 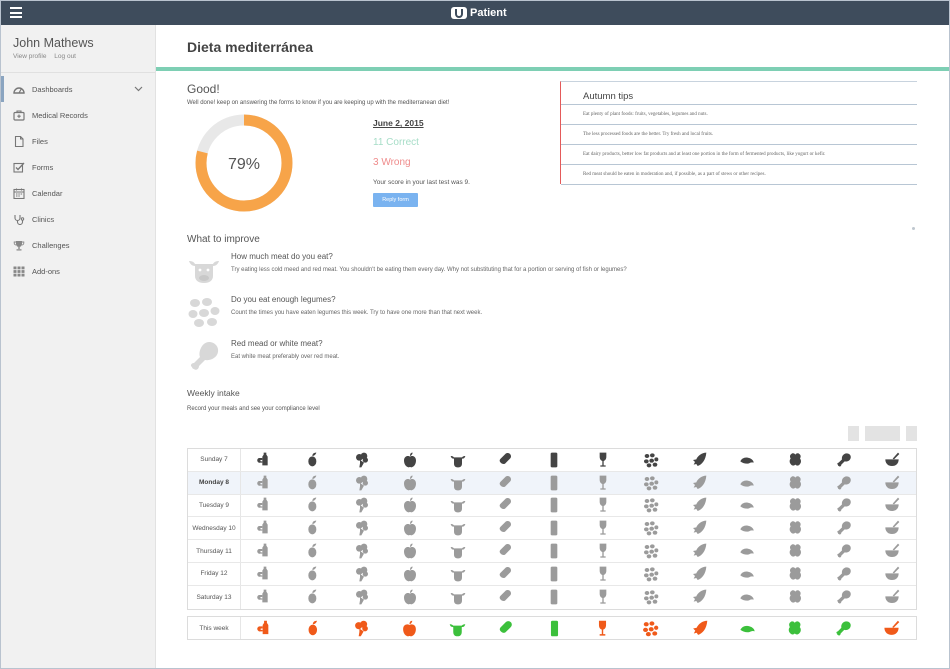 I want to click on sidebar-item-calendar: Calendar, so click(x=78, y=193).